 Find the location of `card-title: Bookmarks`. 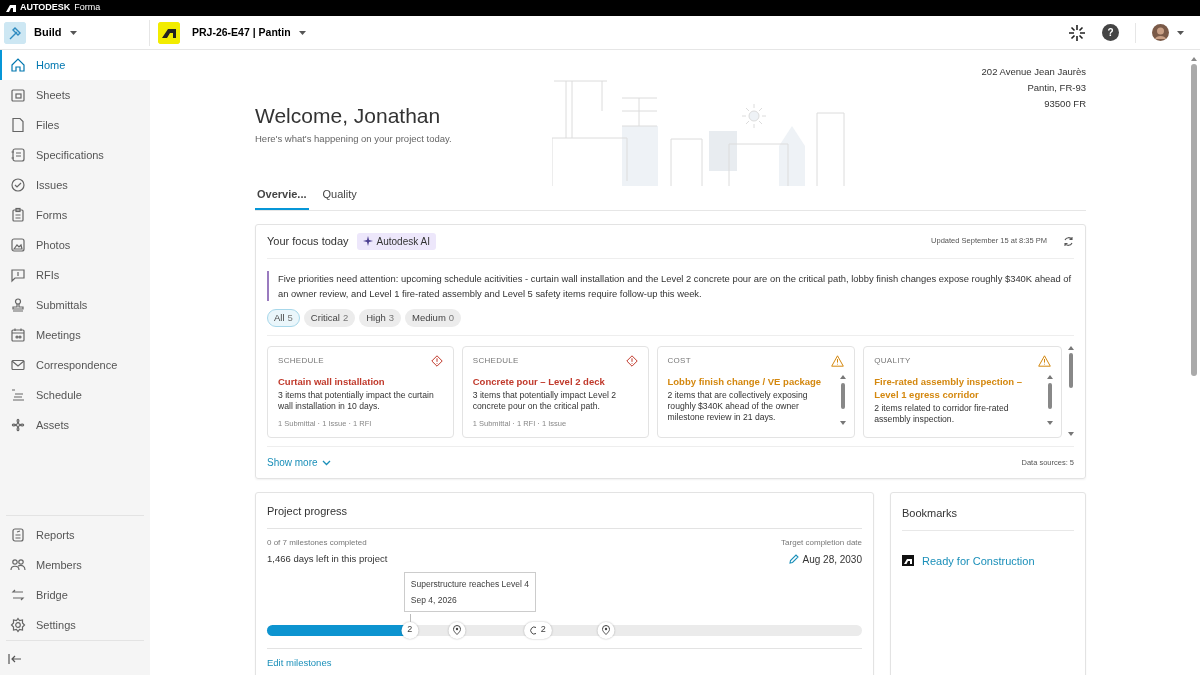

card-title: Bookmarks is located at coordinates (988, 518).